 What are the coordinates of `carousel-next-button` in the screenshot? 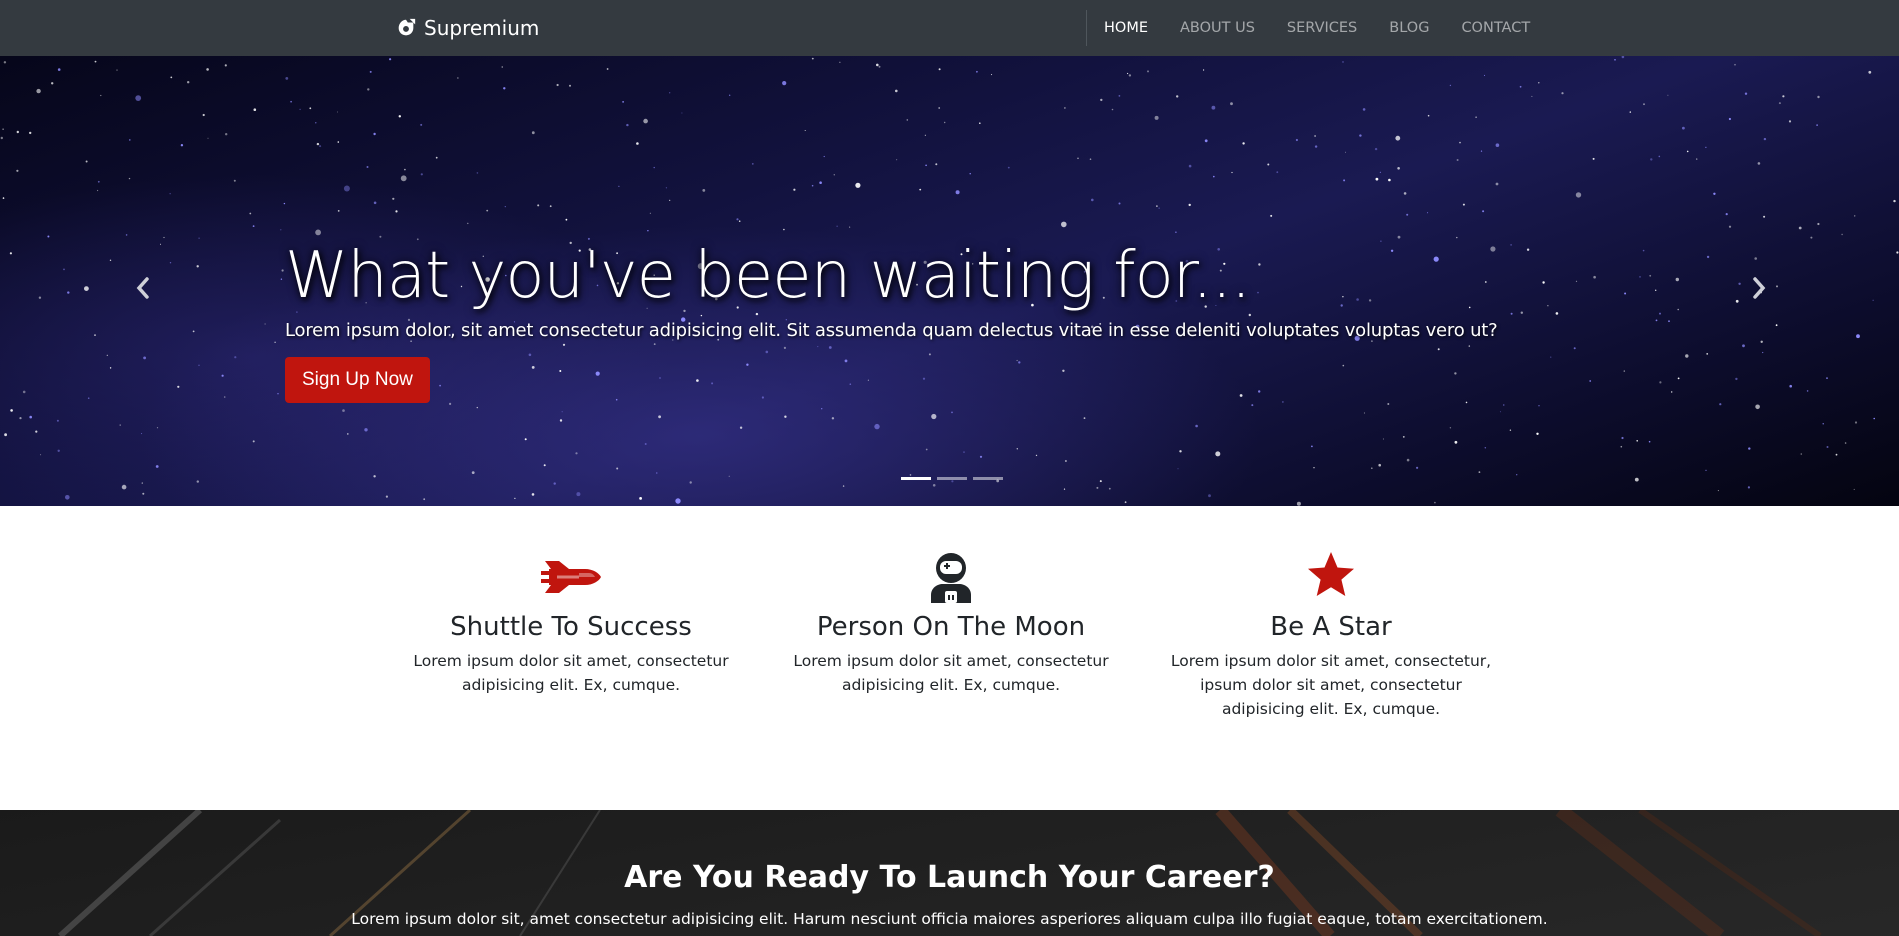 It's located at (1759, 288).